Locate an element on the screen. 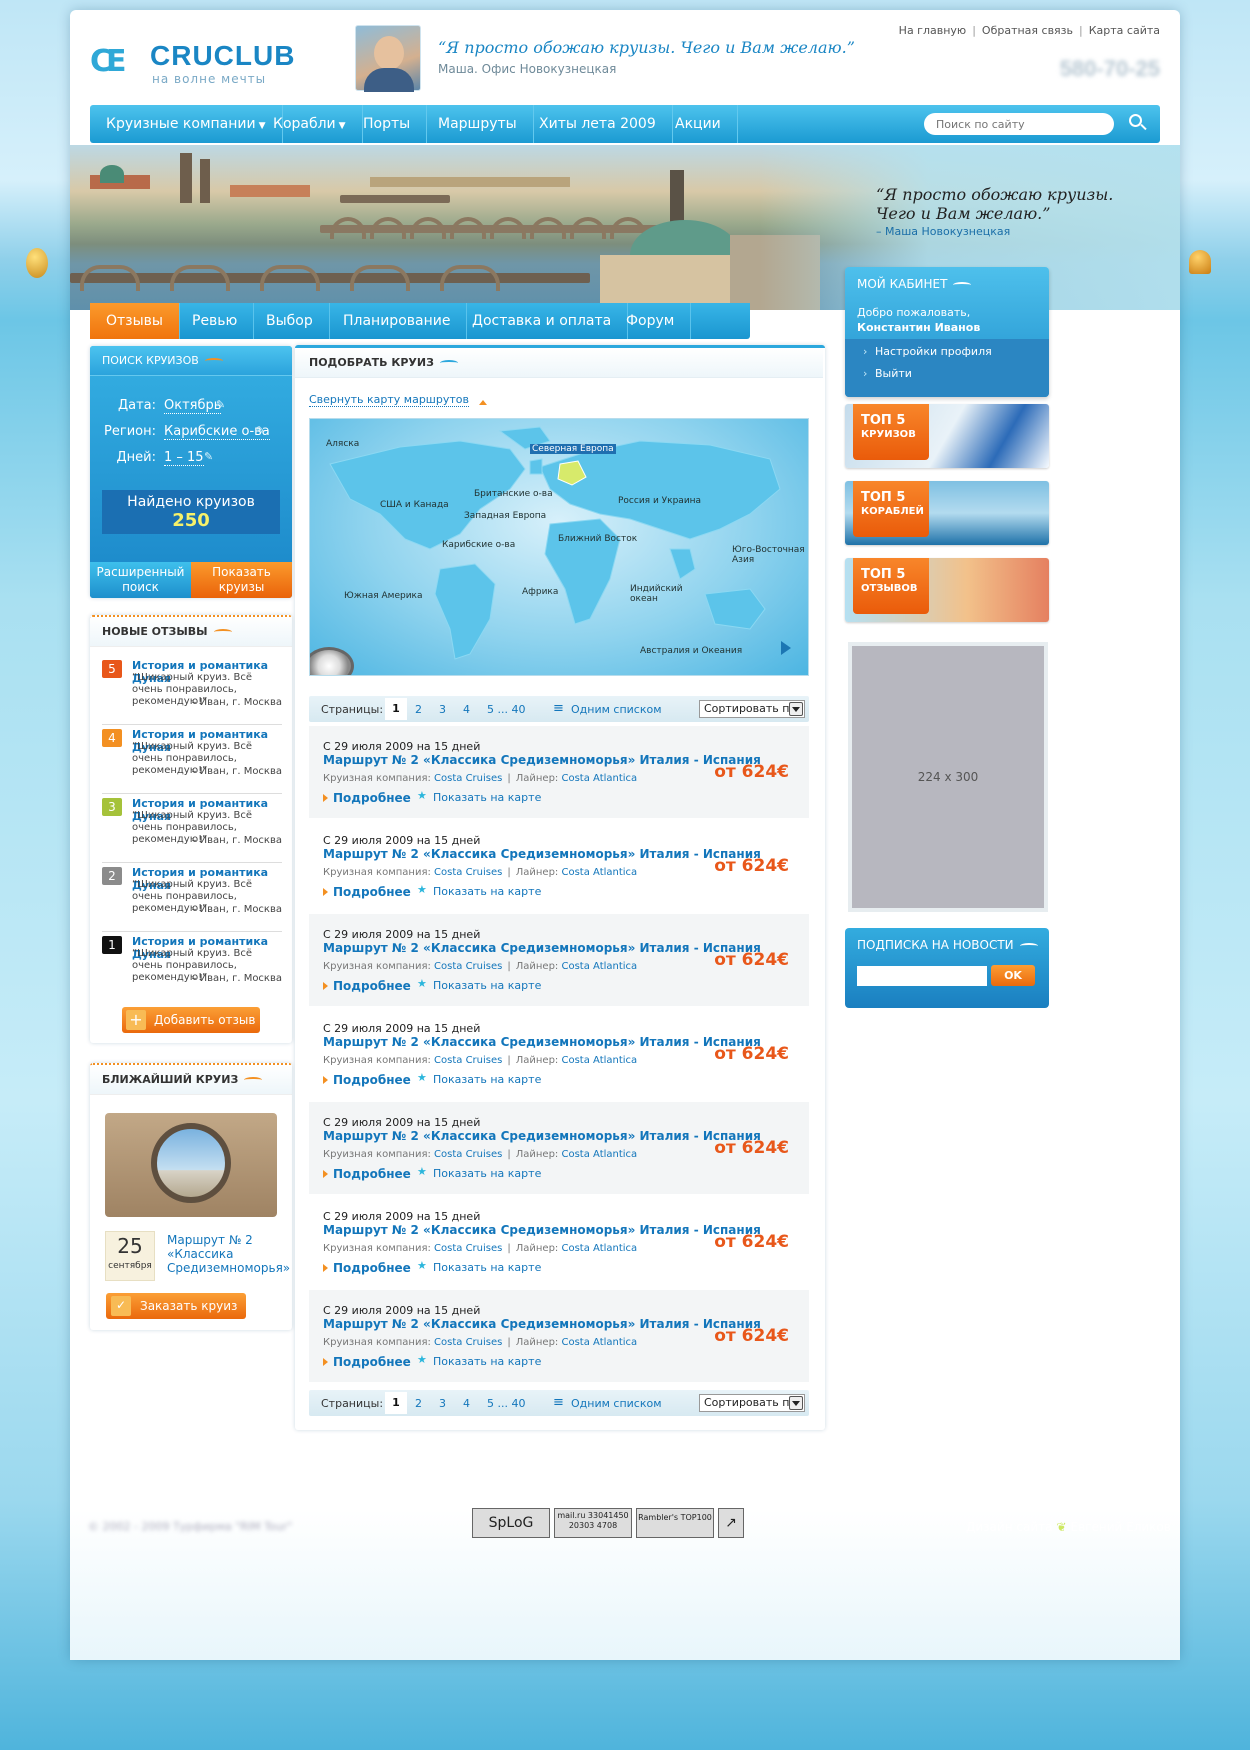  designer-link: Евгений Еликов is located at coordinates (1121, 1527).